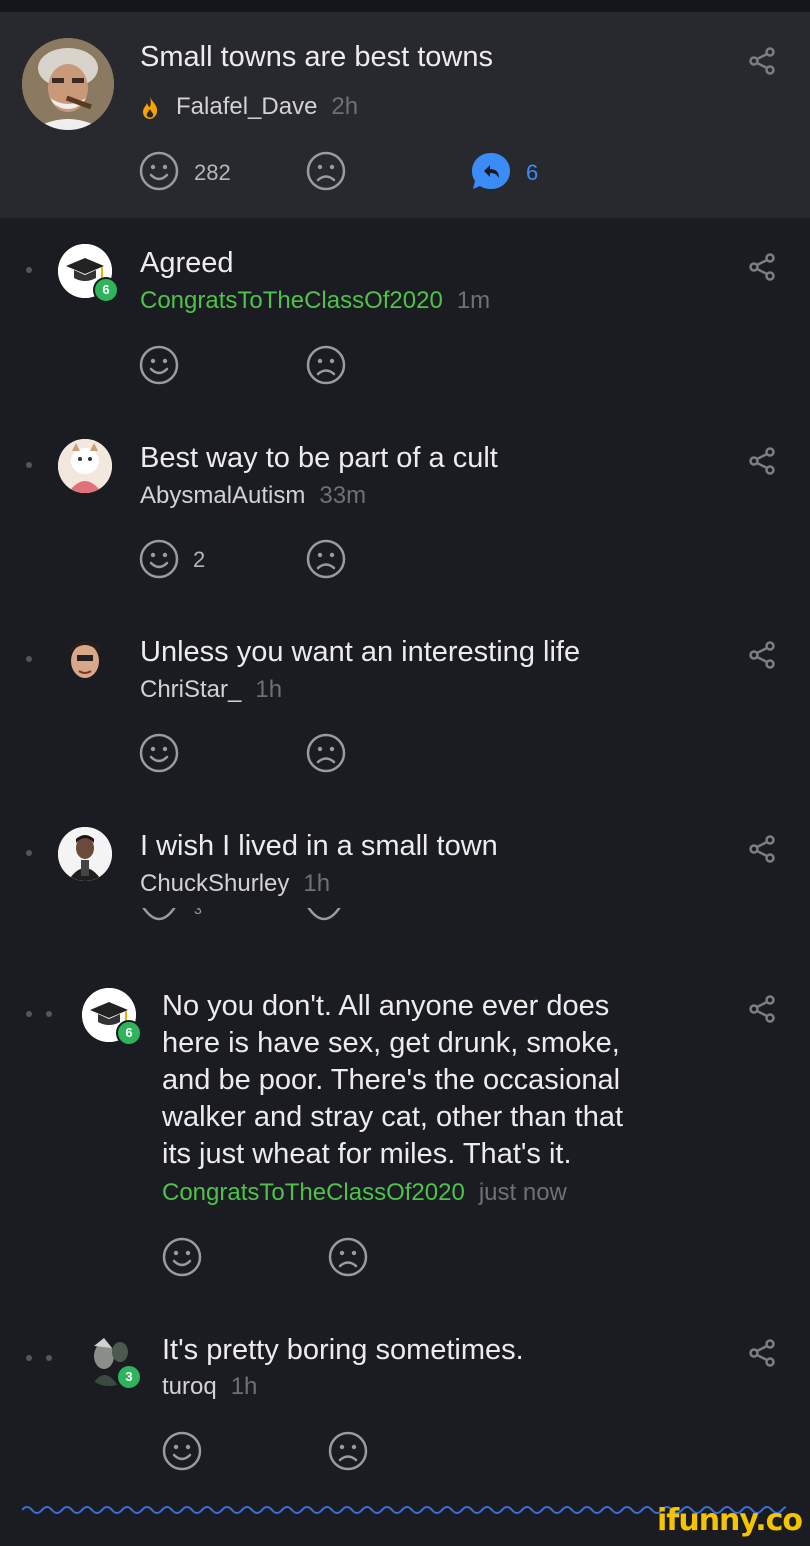  Describe the element at coordinates (198, 912) in the screenshot. I see `like-count: 3` at that location.